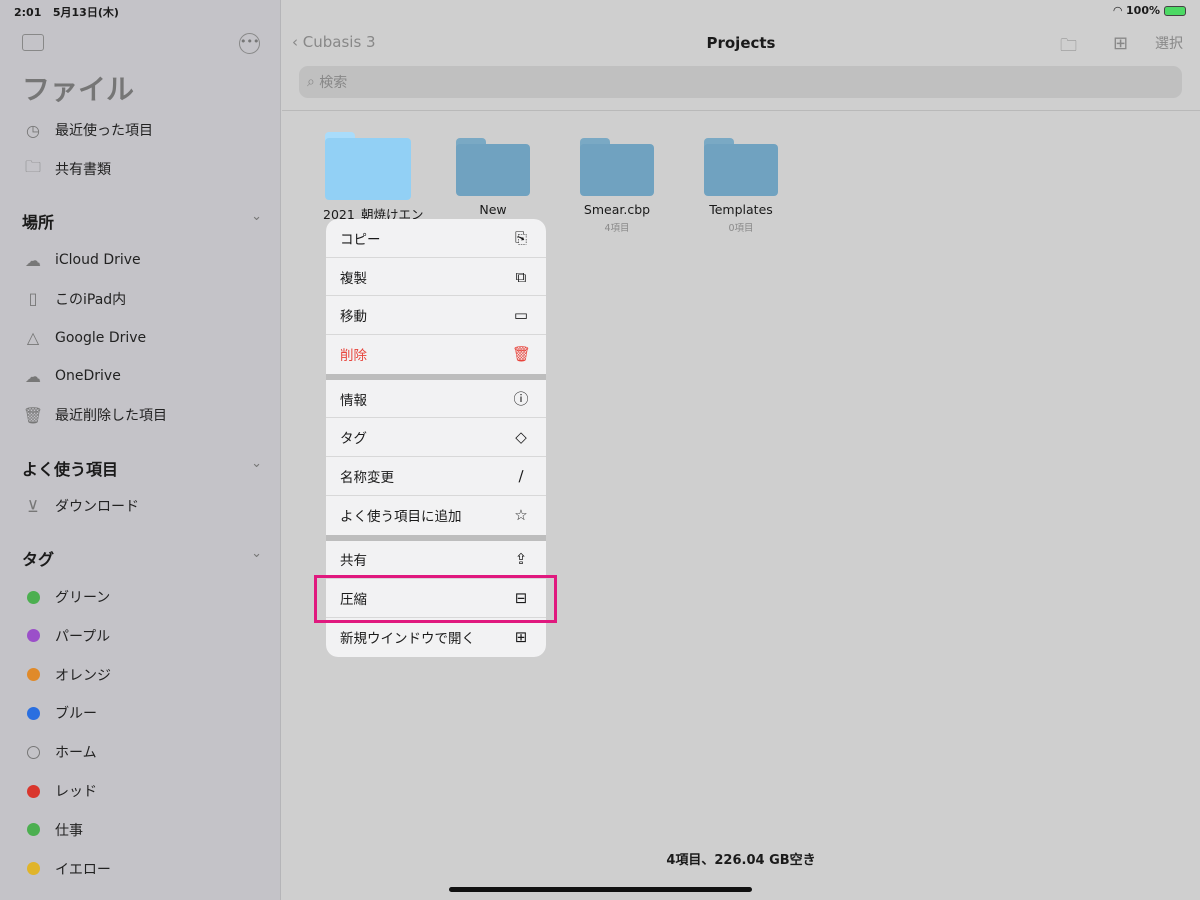  What do you see at coordinates (521, 399) in the screenshot?
I see `info-icon: ⓘ` at bounding box center [521, 399].